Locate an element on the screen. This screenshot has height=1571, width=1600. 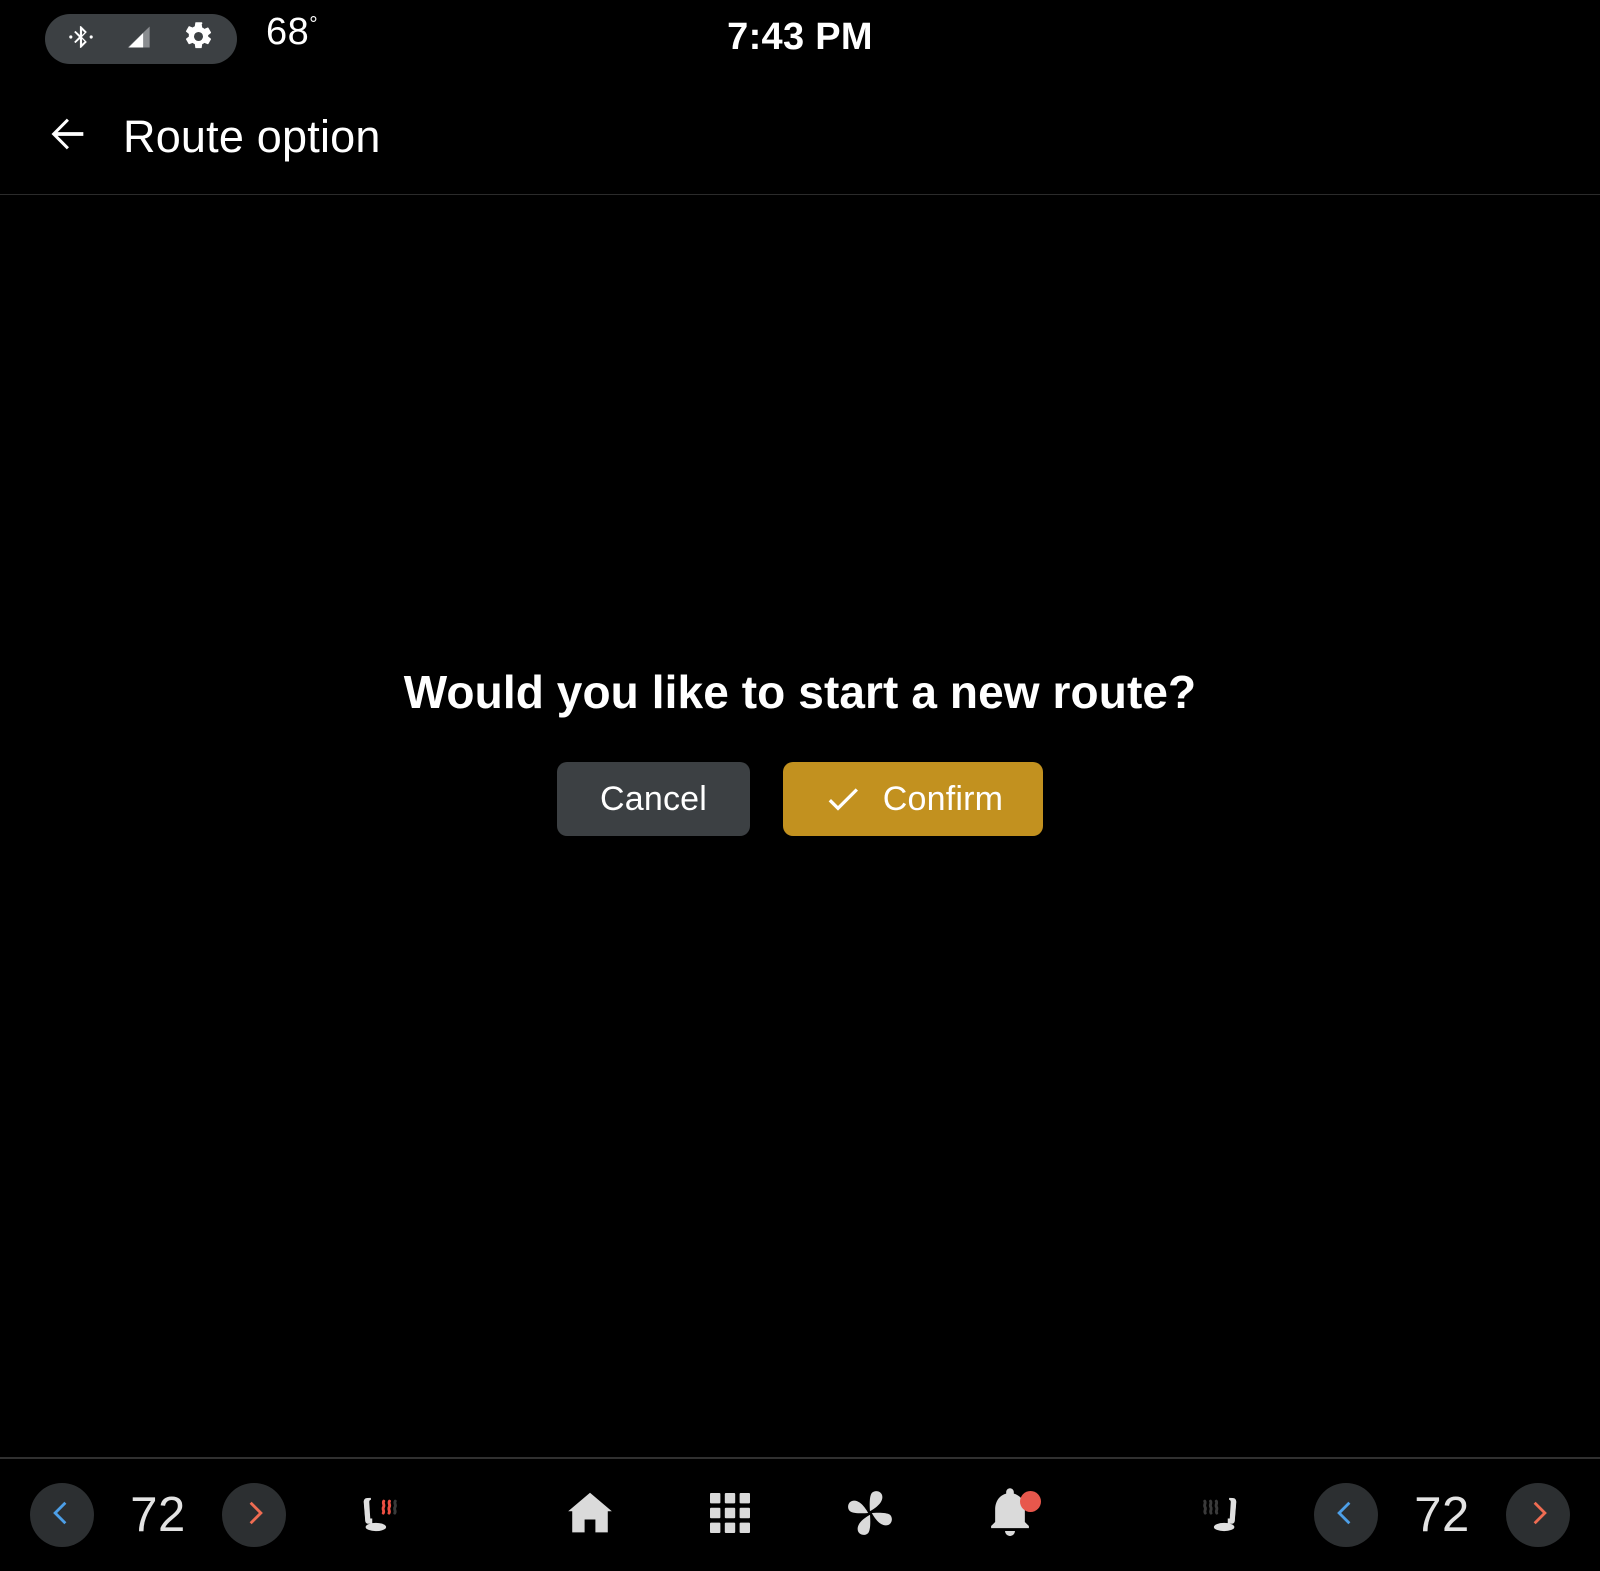
passenger-temp-decrease-button is located at coordinates (1346, 1515).